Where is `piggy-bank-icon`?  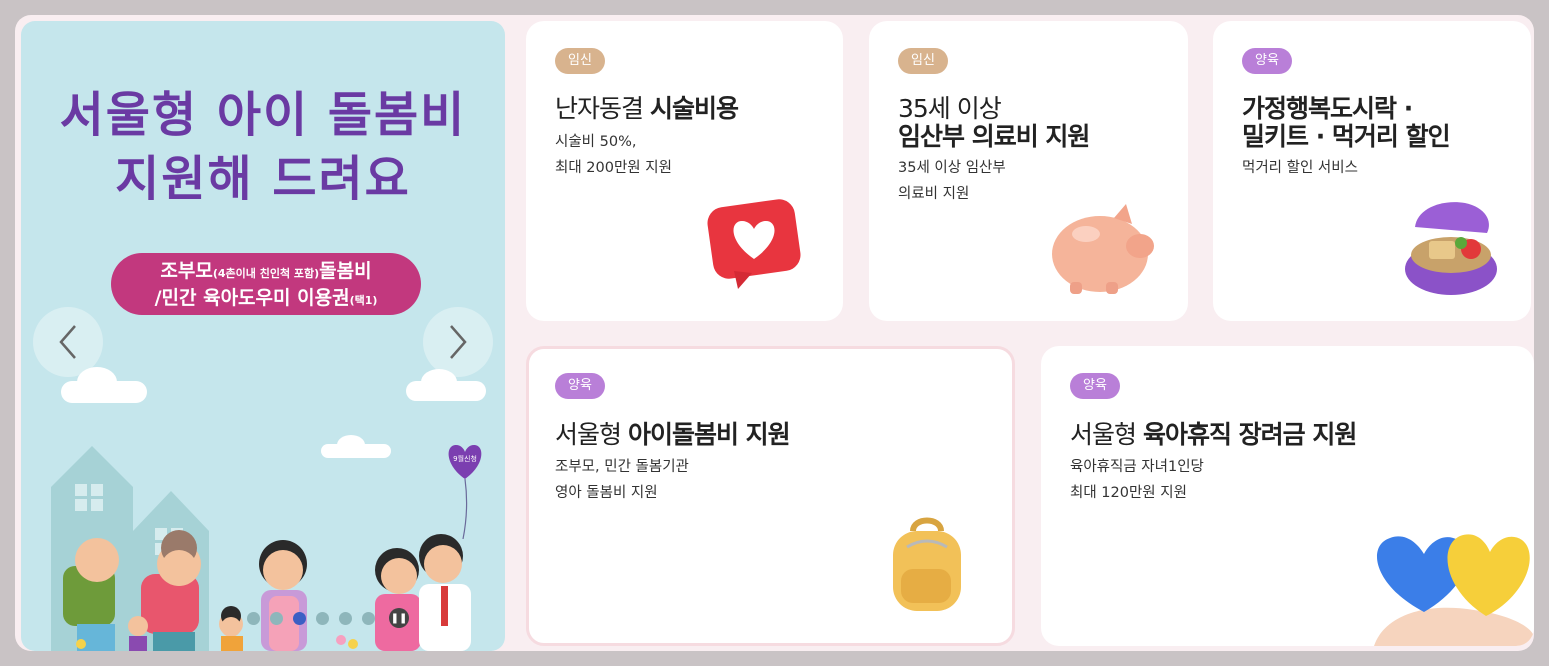 piggy-bank-icon is located at coordinates (1103, 249).